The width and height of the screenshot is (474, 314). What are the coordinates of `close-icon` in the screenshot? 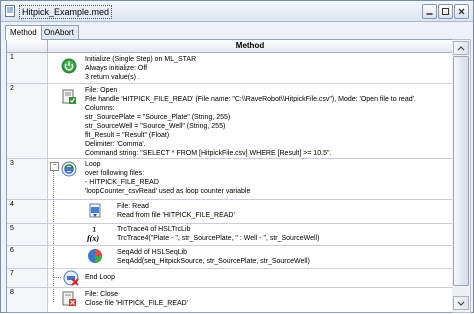 It's located at (461, 11).